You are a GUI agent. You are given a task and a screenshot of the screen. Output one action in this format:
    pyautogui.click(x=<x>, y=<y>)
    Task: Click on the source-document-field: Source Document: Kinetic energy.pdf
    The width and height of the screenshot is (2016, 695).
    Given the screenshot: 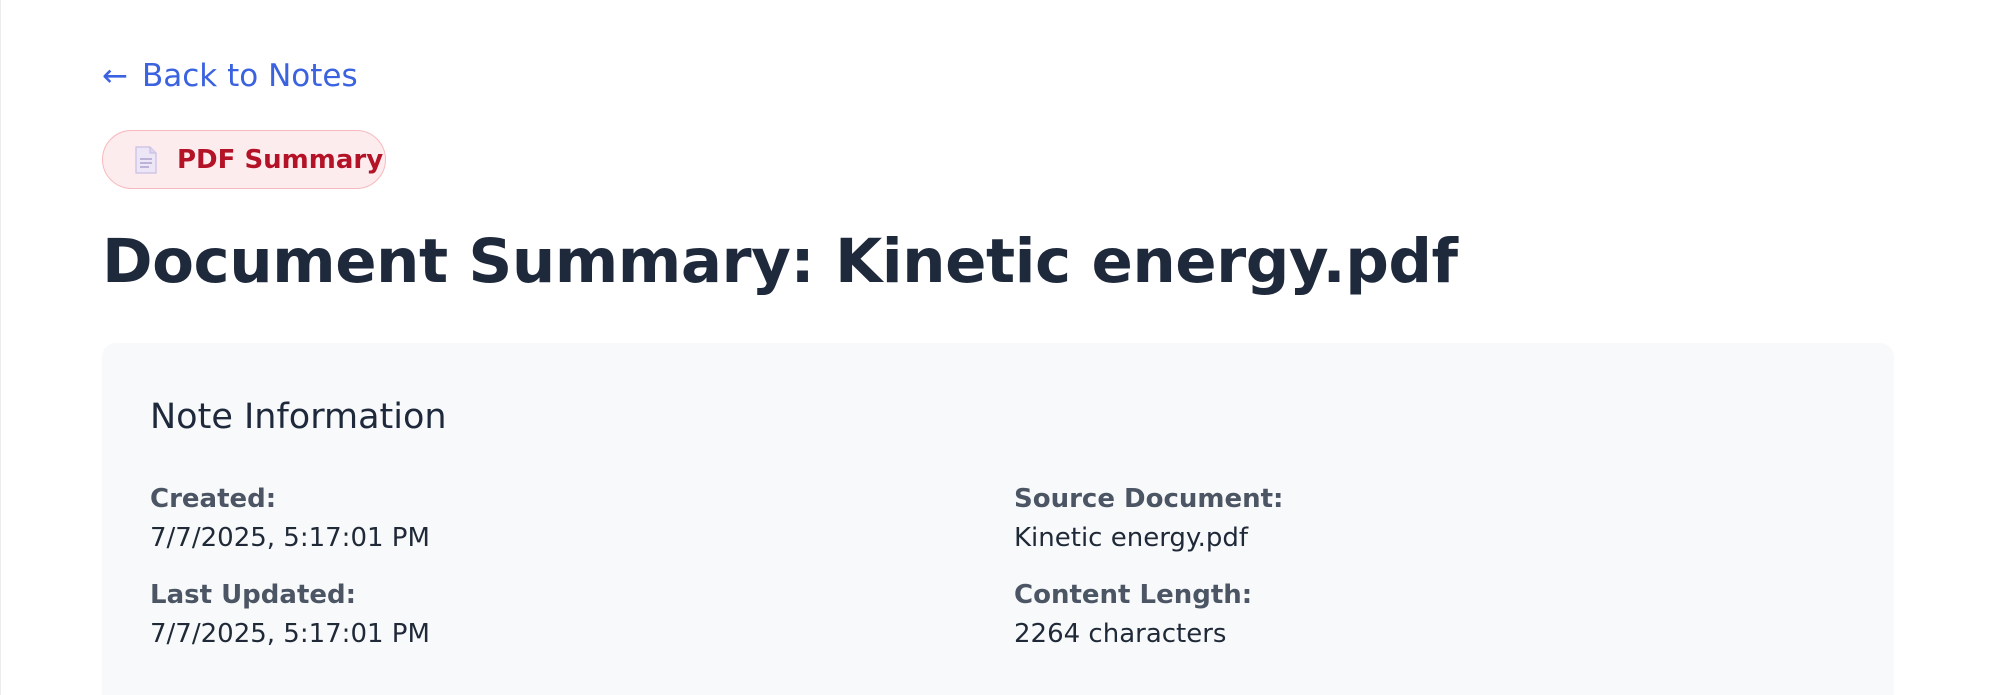 What is the action you would take?
    pyautogui.click(x=1148, y=519)
    